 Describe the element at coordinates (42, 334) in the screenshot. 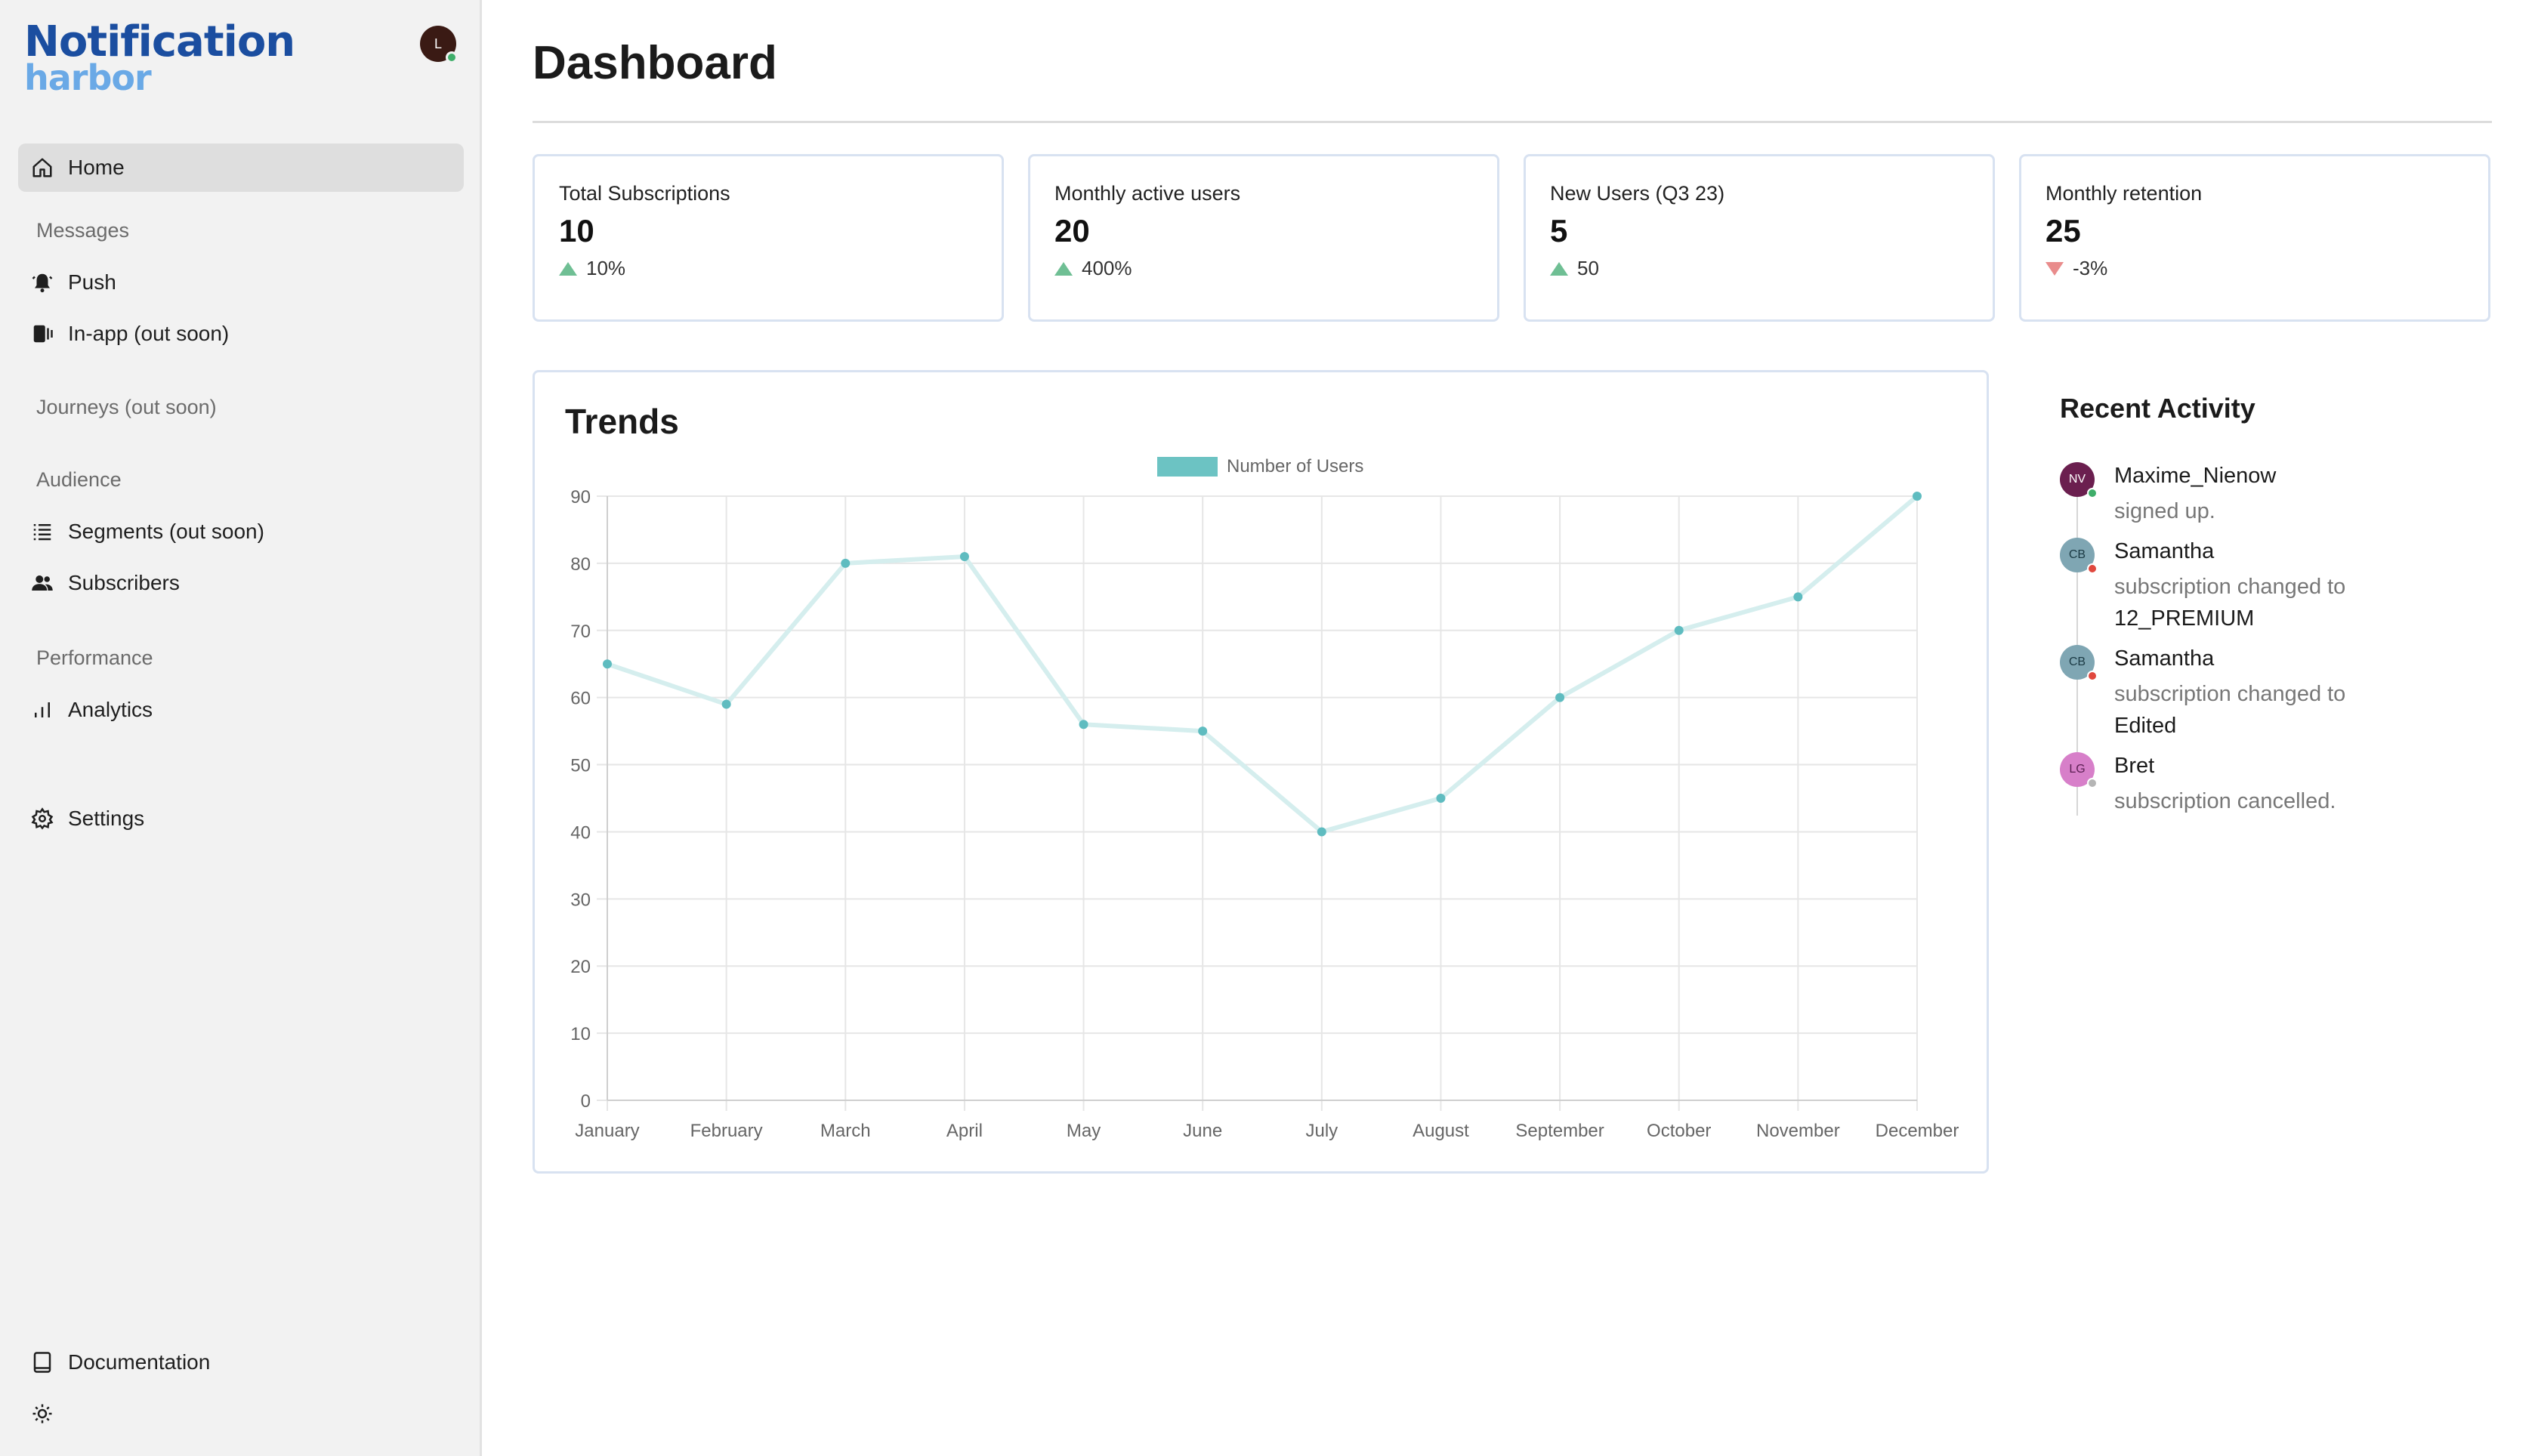

I see `mobile-icon` at that location.